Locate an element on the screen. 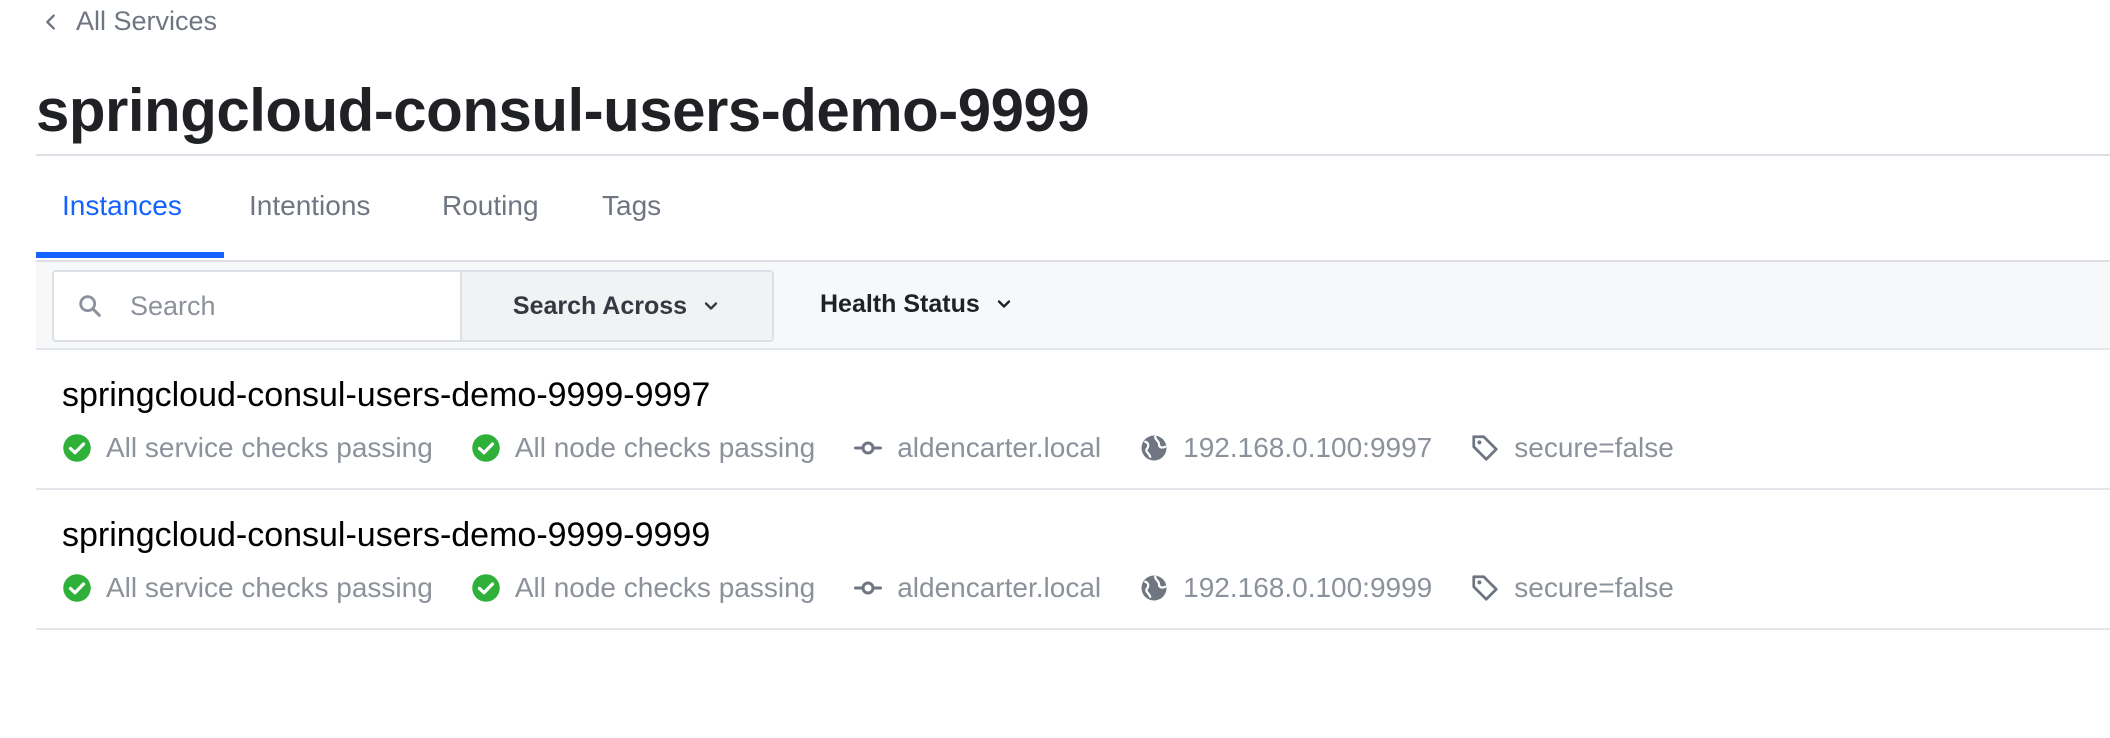 The image size is (2110, 738). tab-routing: Routing is located at coordinates (490, 206).